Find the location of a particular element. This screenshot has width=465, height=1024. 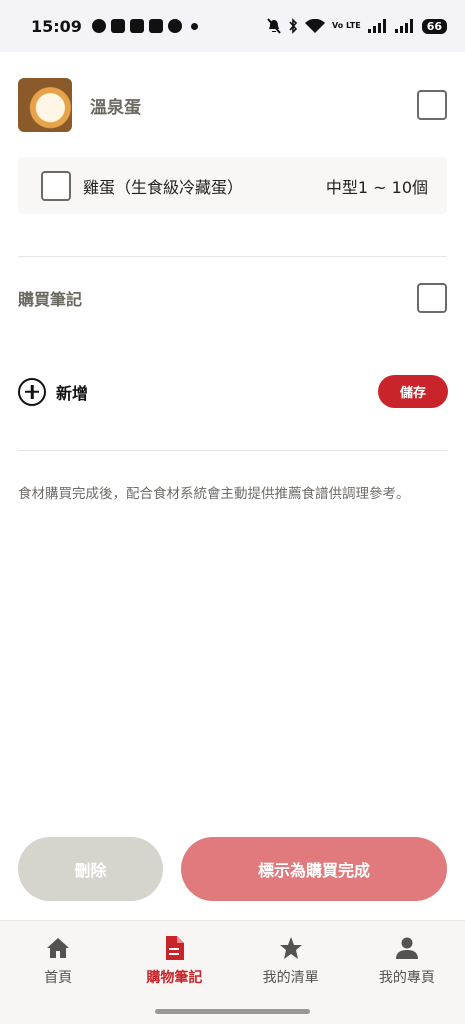

ingredient-checkbox is located at coordinates (56, 185).